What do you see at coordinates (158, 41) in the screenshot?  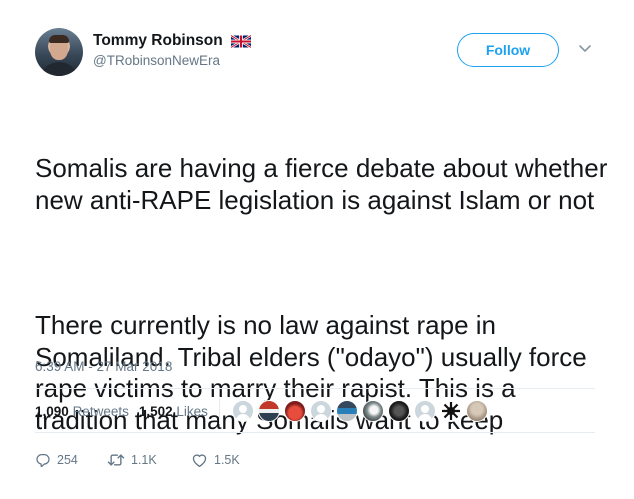 I see `author-display-name: Tommy Robinson` at bounding box center [158, 41].